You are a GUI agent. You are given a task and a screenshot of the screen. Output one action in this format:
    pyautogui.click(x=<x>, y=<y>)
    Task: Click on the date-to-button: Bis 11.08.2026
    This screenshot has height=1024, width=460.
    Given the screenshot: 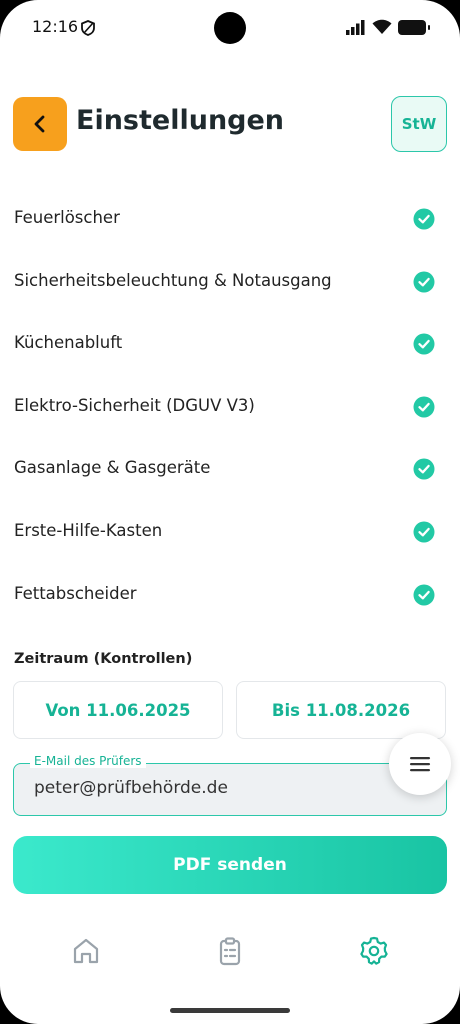 What is the action you would take?
    pyautogui.click(x=341, y=710)
    